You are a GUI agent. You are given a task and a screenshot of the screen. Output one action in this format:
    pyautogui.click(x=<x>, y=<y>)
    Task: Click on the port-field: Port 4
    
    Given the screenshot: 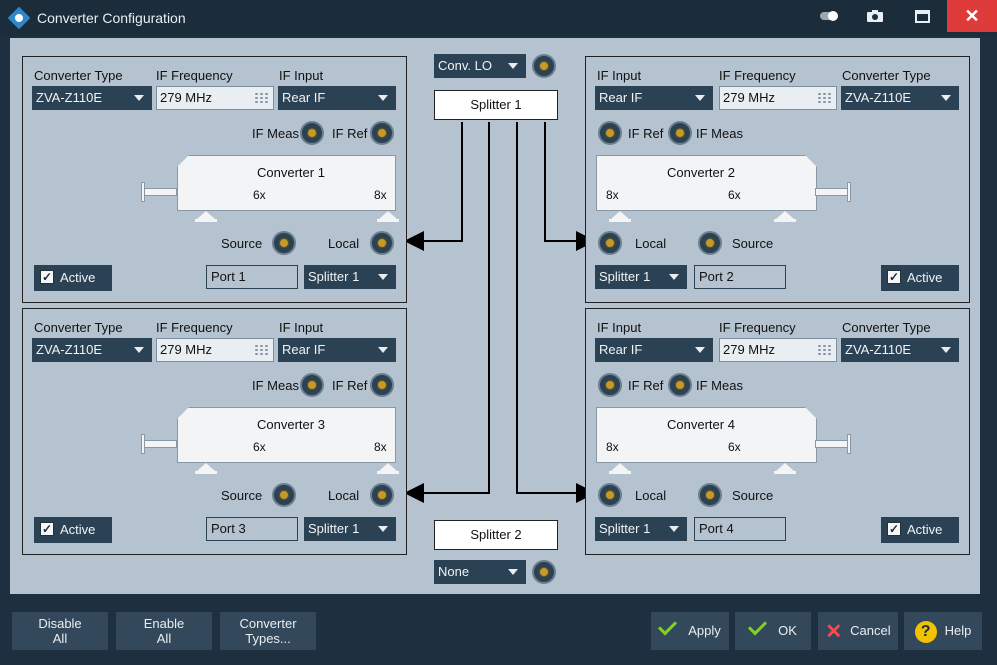 What is the action you would take?
    pyautogui.click(x=740, y=529)
    